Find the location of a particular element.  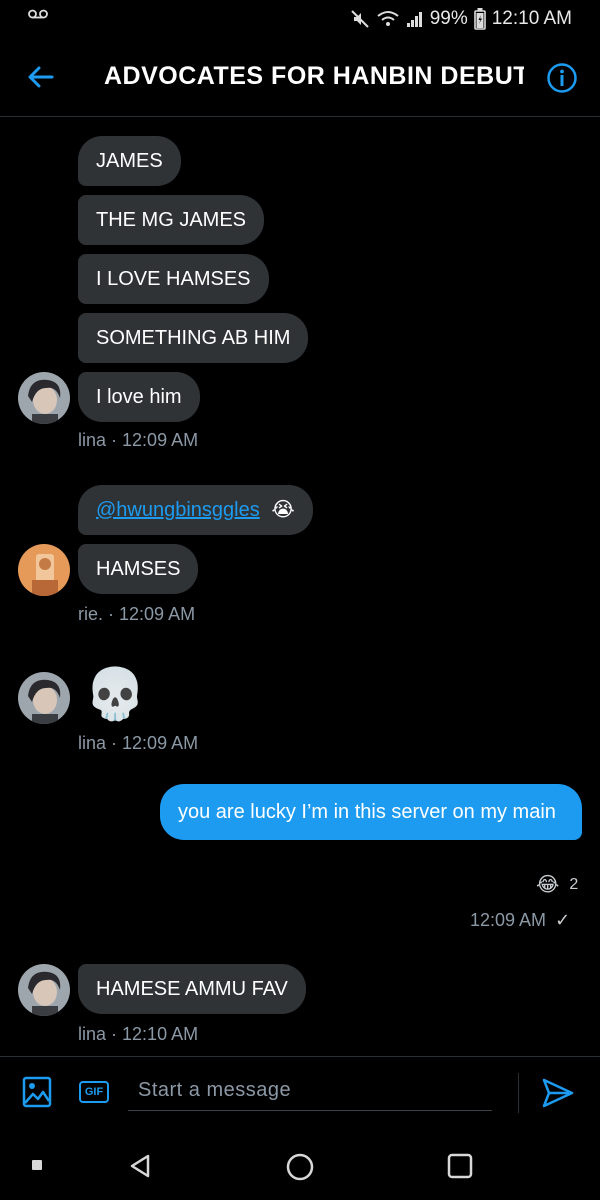

message-composer: GIF is located at coordinates (300, 1093).